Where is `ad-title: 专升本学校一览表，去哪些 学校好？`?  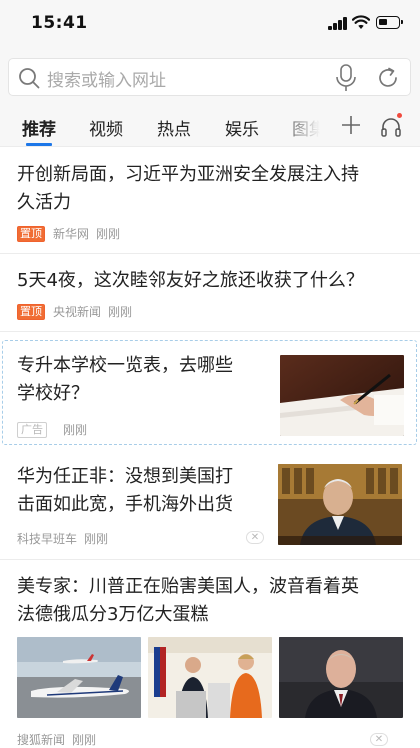
ad-title: 专升本学校一览表，去哪些 学校好？ is located at coordinates (125, 379).